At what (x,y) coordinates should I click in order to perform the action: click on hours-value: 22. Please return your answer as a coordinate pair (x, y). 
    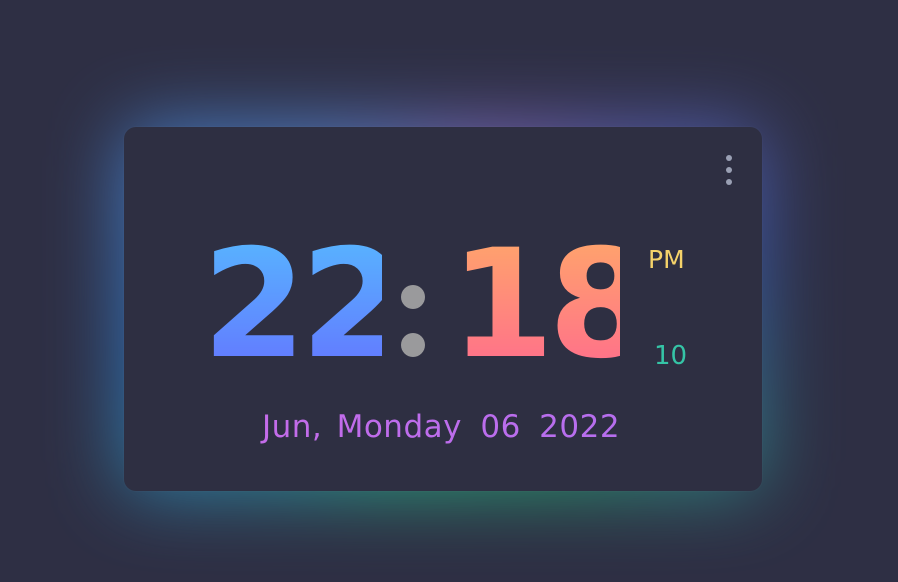
    Looking at the image, I should click on (303, 305).